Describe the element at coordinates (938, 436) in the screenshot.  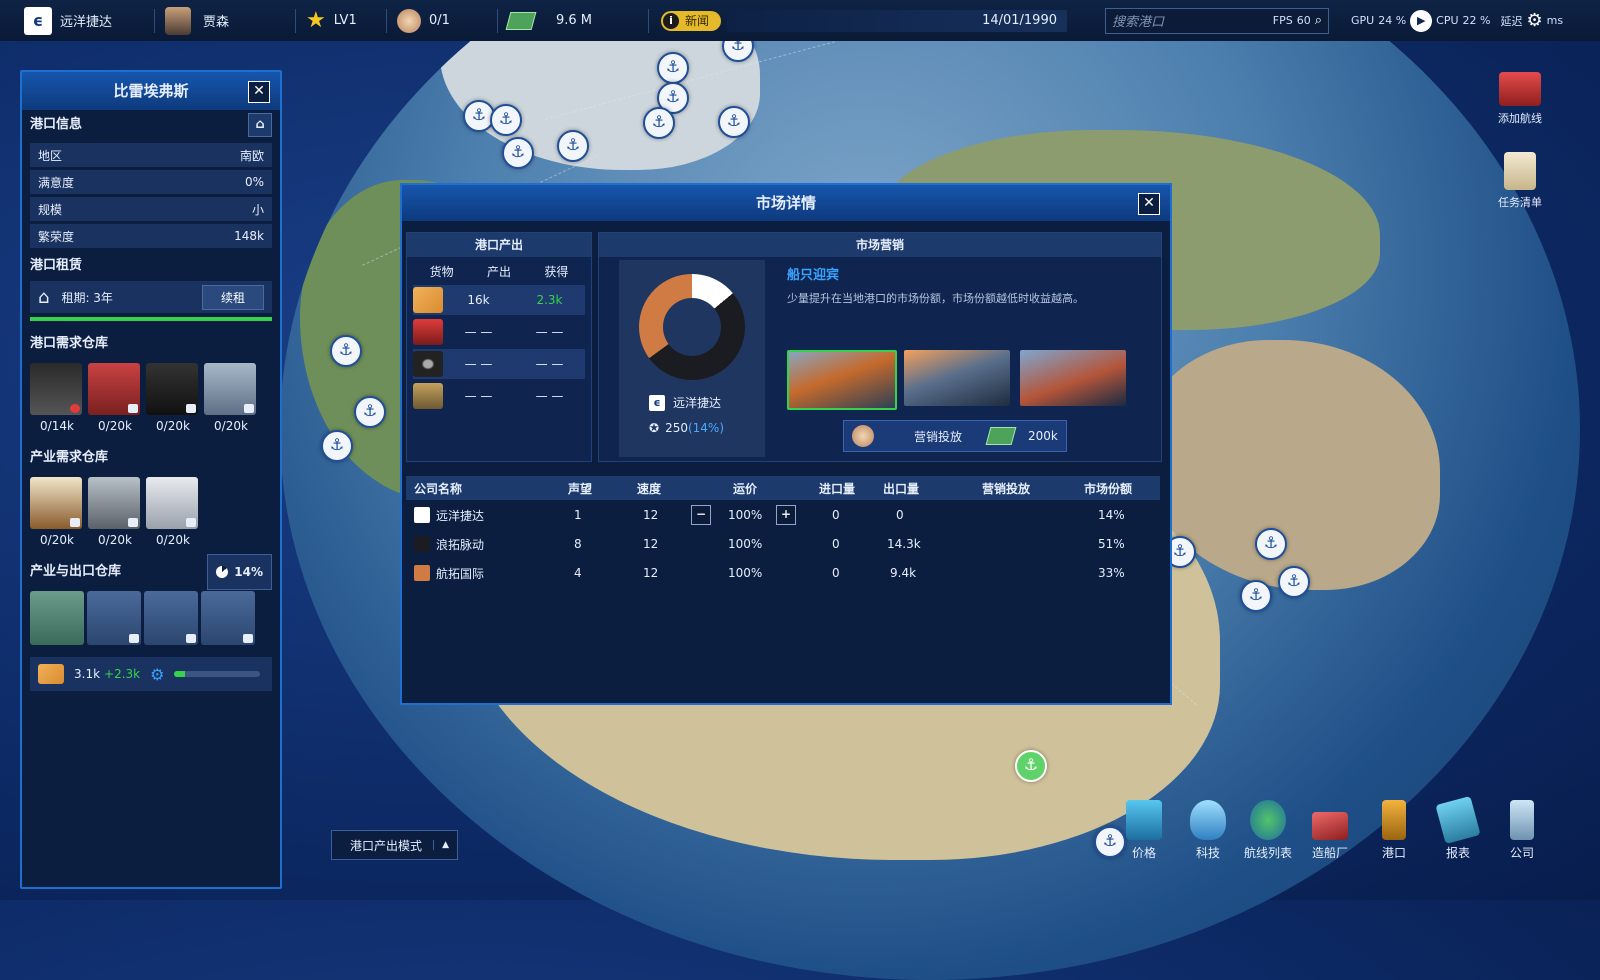
I see `invest-label: 营销投放` at that location.